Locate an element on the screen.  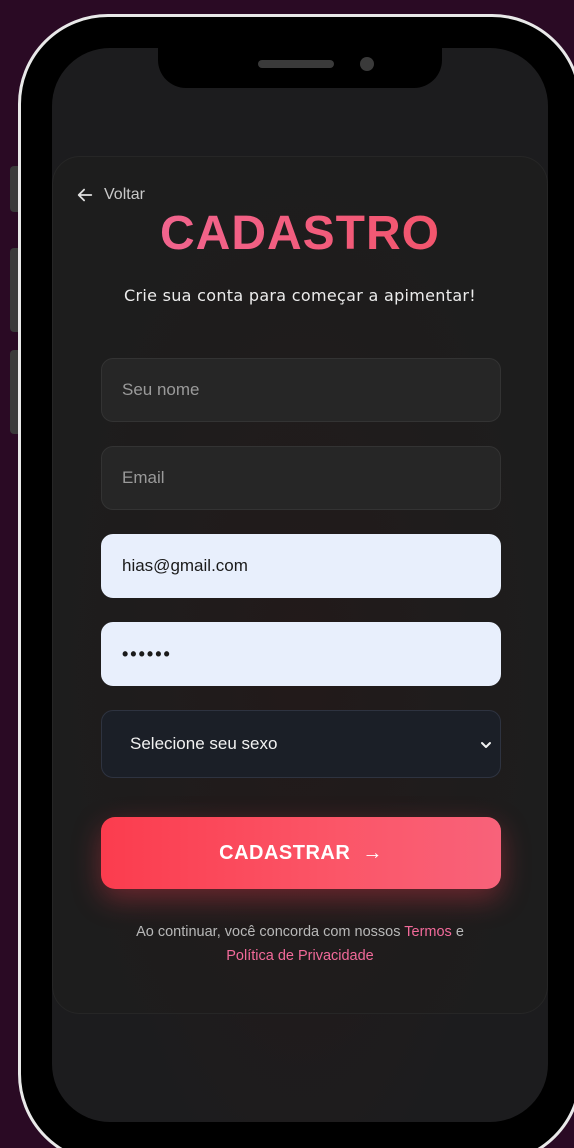
phone-notch is located at coordinates (300, 68).